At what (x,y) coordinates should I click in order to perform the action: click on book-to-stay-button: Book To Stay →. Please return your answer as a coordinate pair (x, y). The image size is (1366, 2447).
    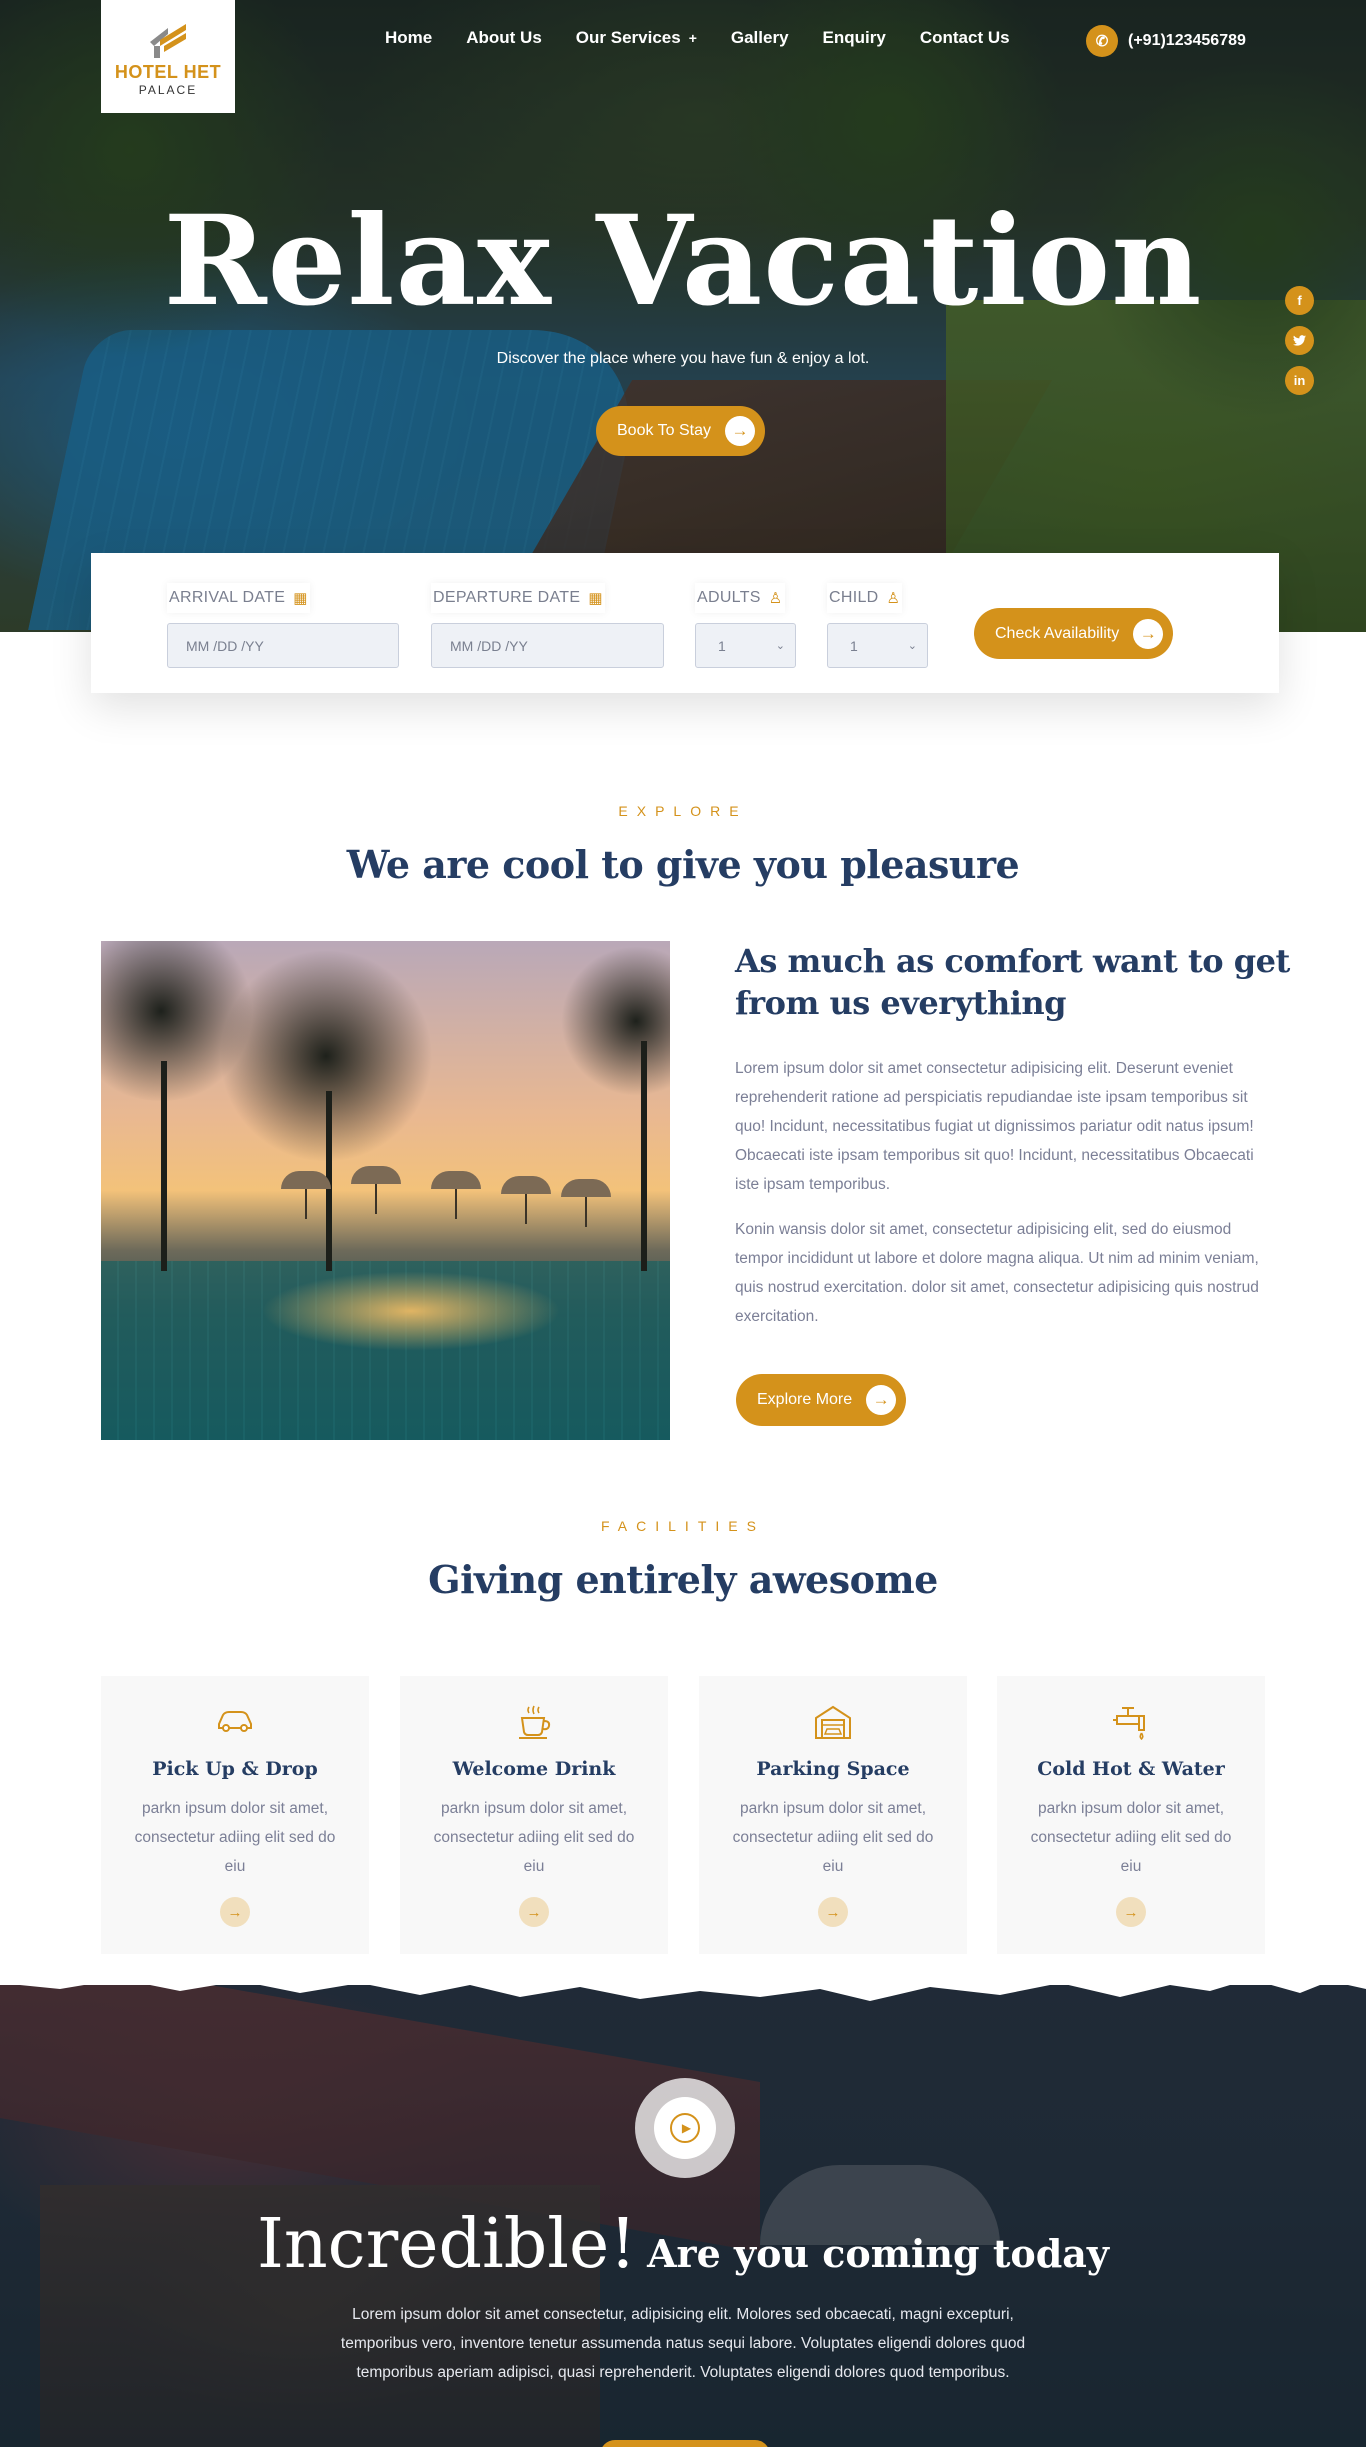
    Looking at the image, I should click on (680, 431).